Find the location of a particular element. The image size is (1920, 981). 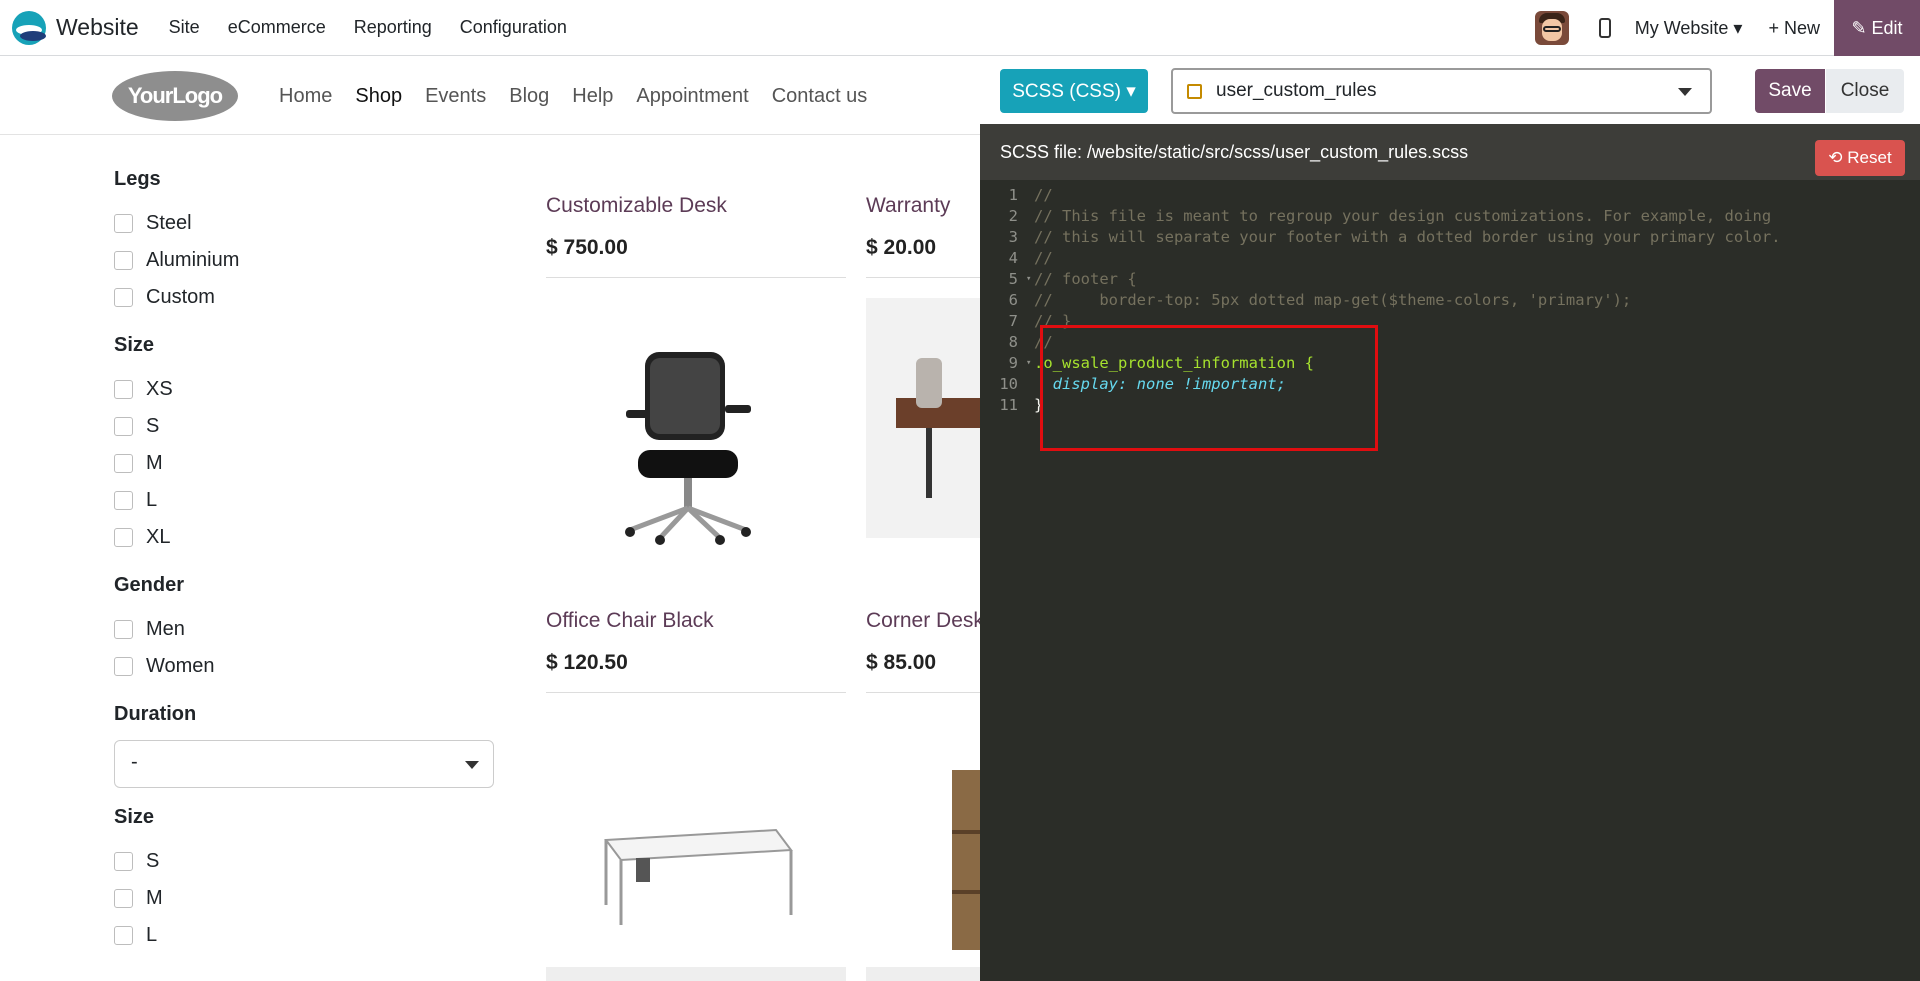

product-card: Customizable Desk $ 750.00 is located at coordinates (636, 227).